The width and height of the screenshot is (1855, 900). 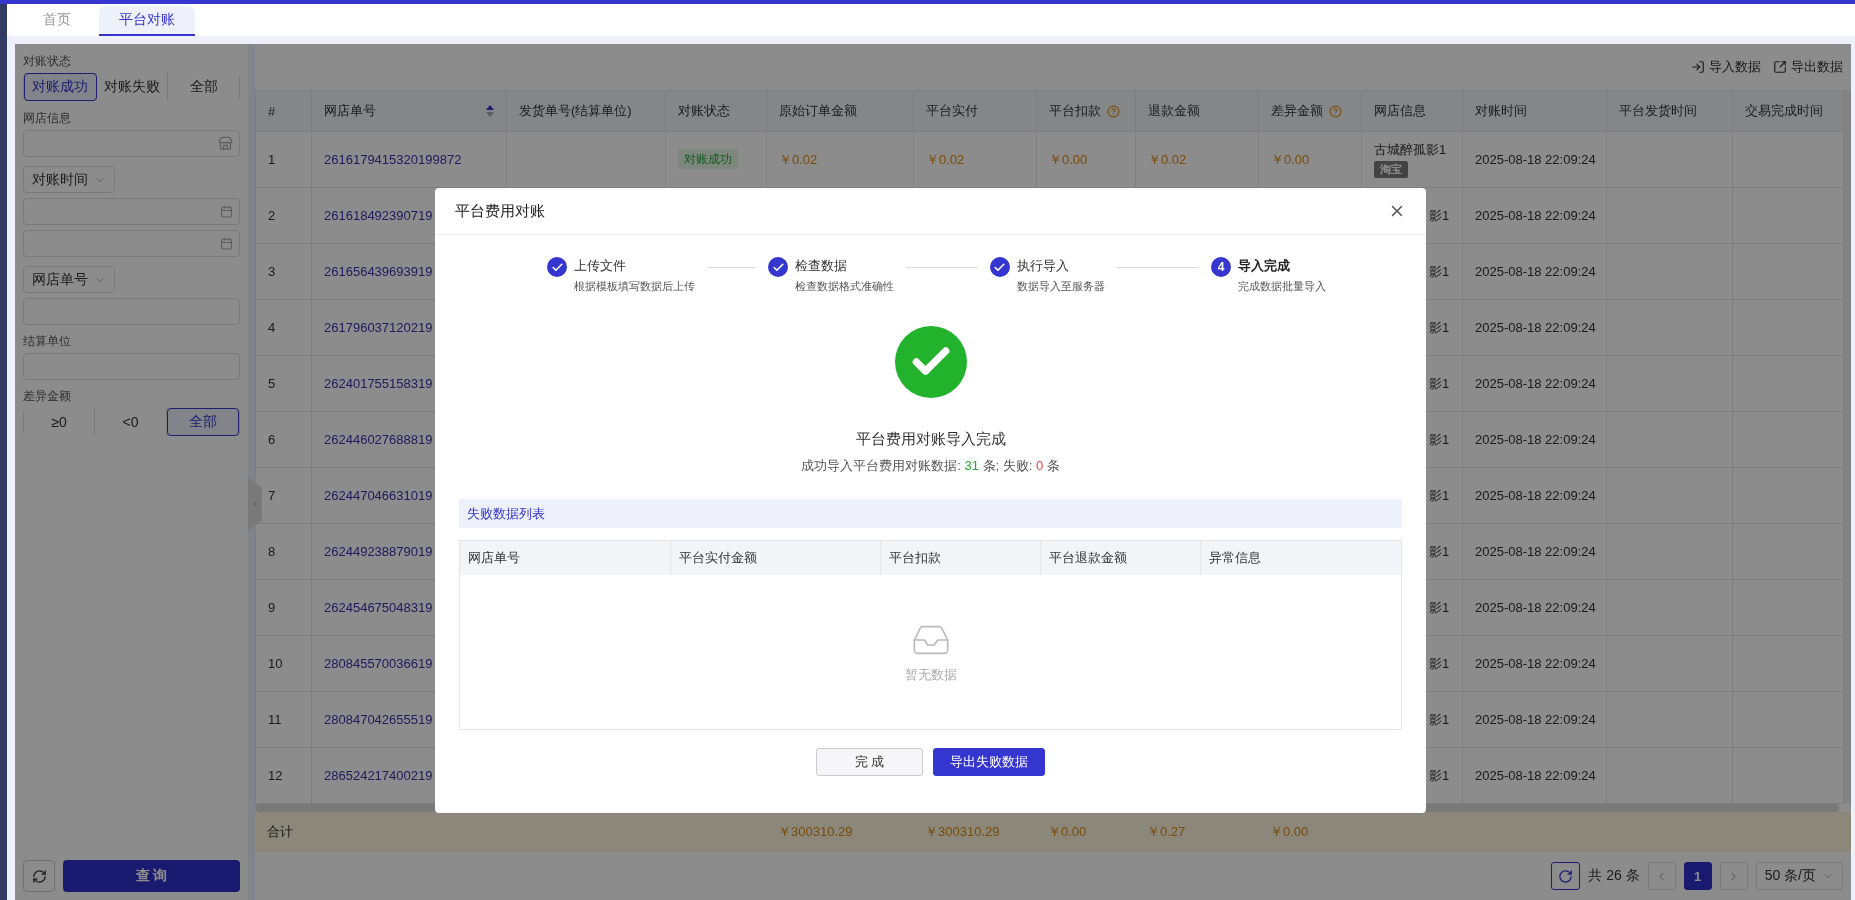 I want to click on table-cell: 1, so click(x=283, y=159).